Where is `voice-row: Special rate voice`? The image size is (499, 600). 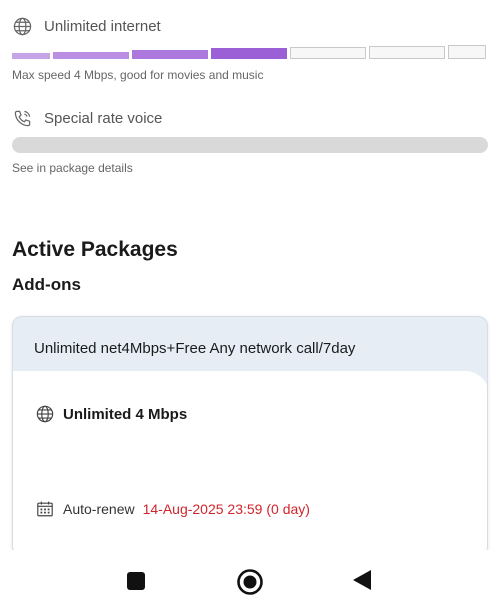 voice-row: Special rate voice is located at coordinates (87, 118).